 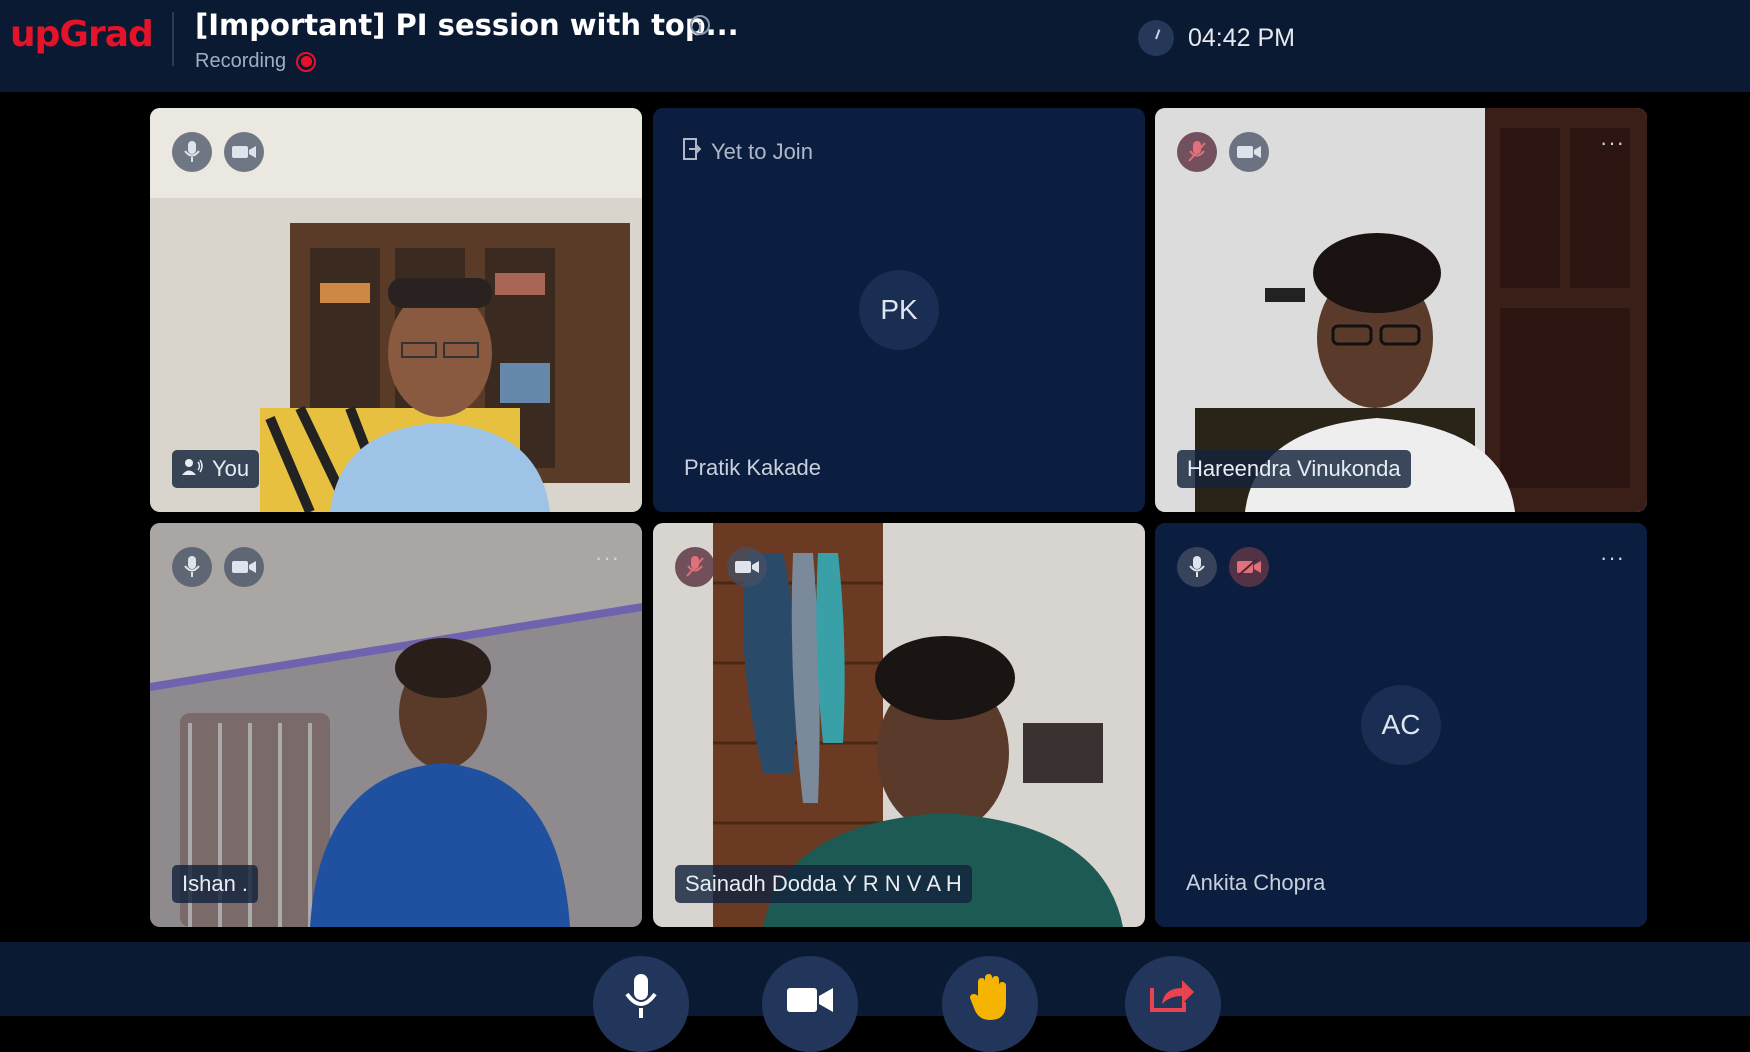 What do you see at coordinates (762, 151) in the screenshot?
I see `join-status-label: Yet to Join` at bounding box center [762, 151].